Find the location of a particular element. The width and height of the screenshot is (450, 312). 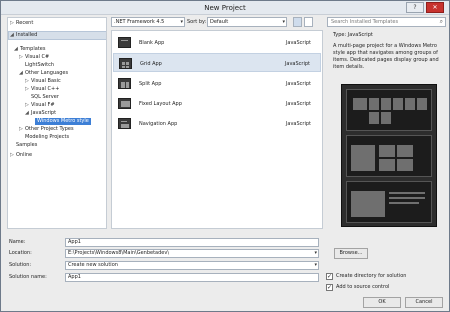

location-combobox: E:\Projects\Windows8\Main\Genbetadev\ ▾ is located at coordinates (192, 253).